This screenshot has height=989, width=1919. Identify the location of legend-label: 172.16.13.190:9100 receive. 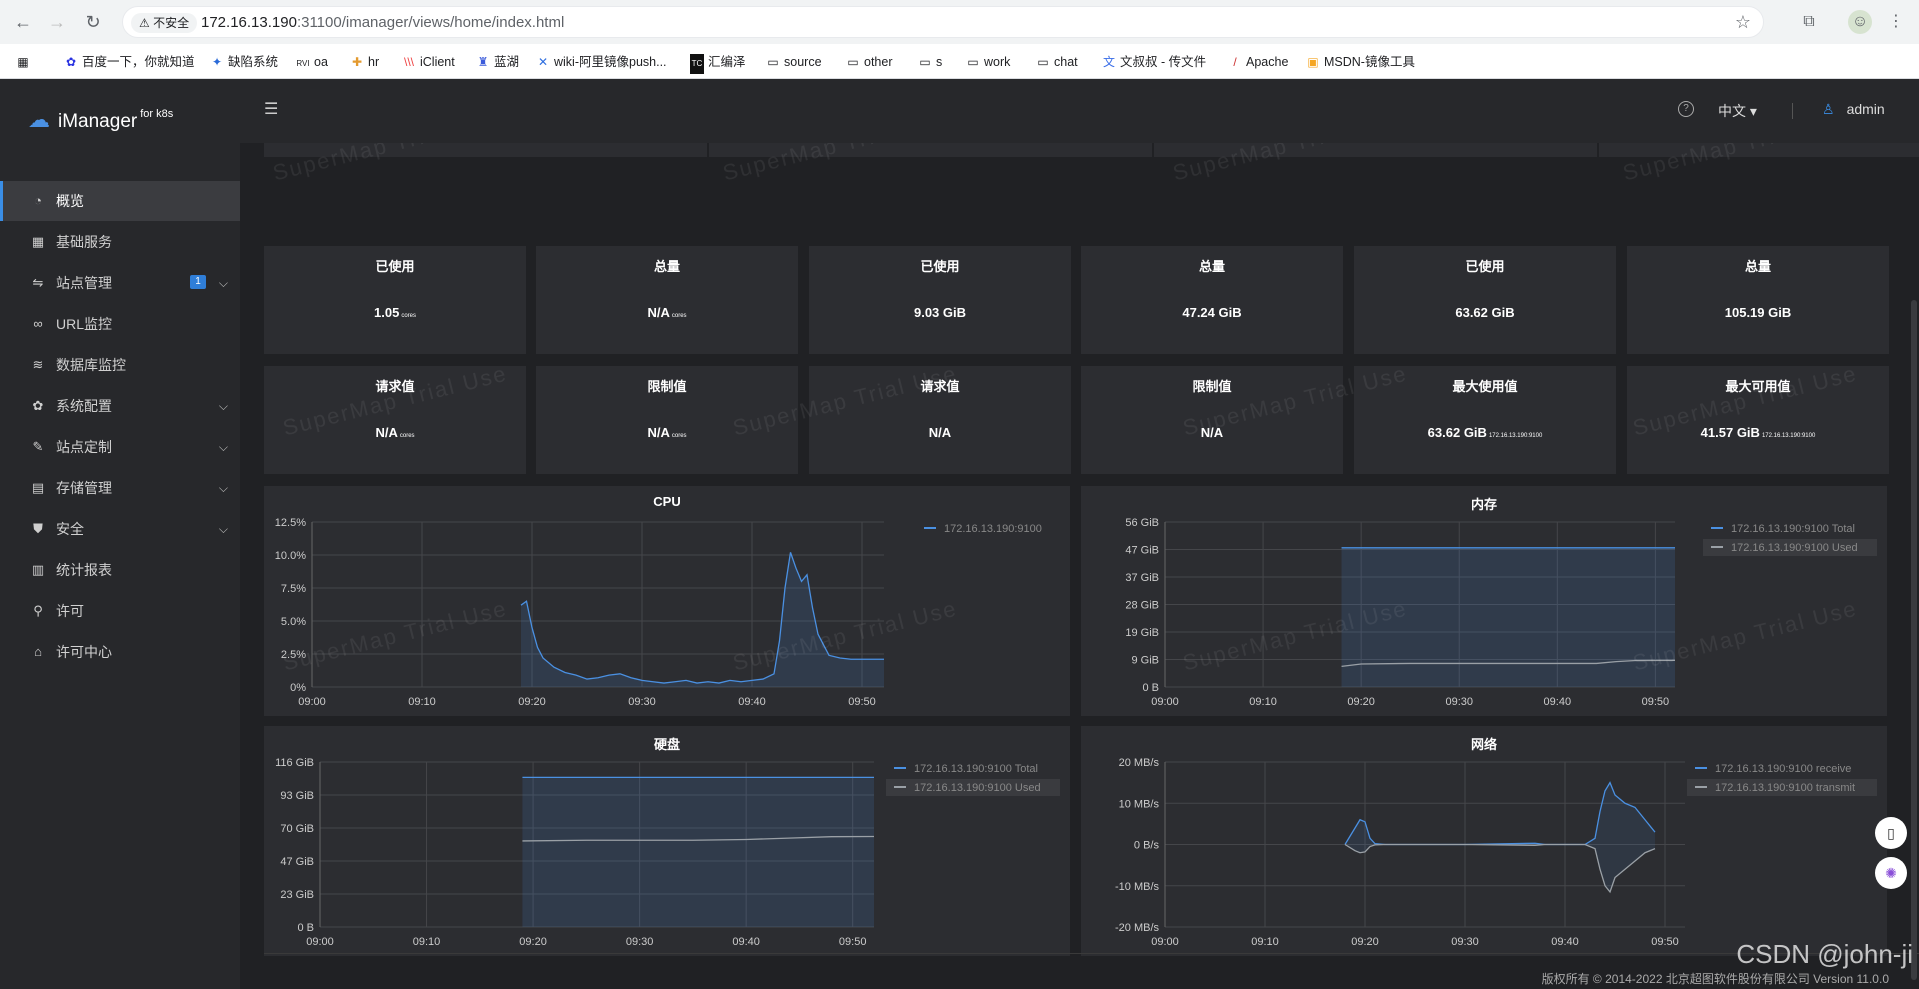
(1783, 769).